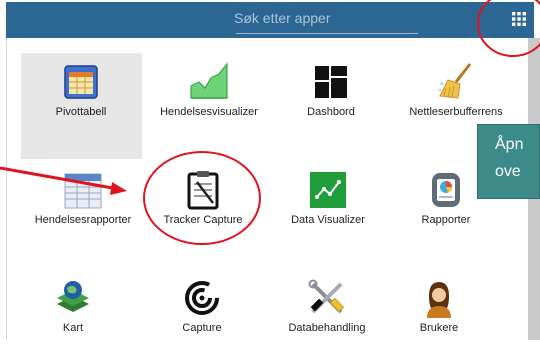  I want to click on app-label: Kart, so click(73, 328).